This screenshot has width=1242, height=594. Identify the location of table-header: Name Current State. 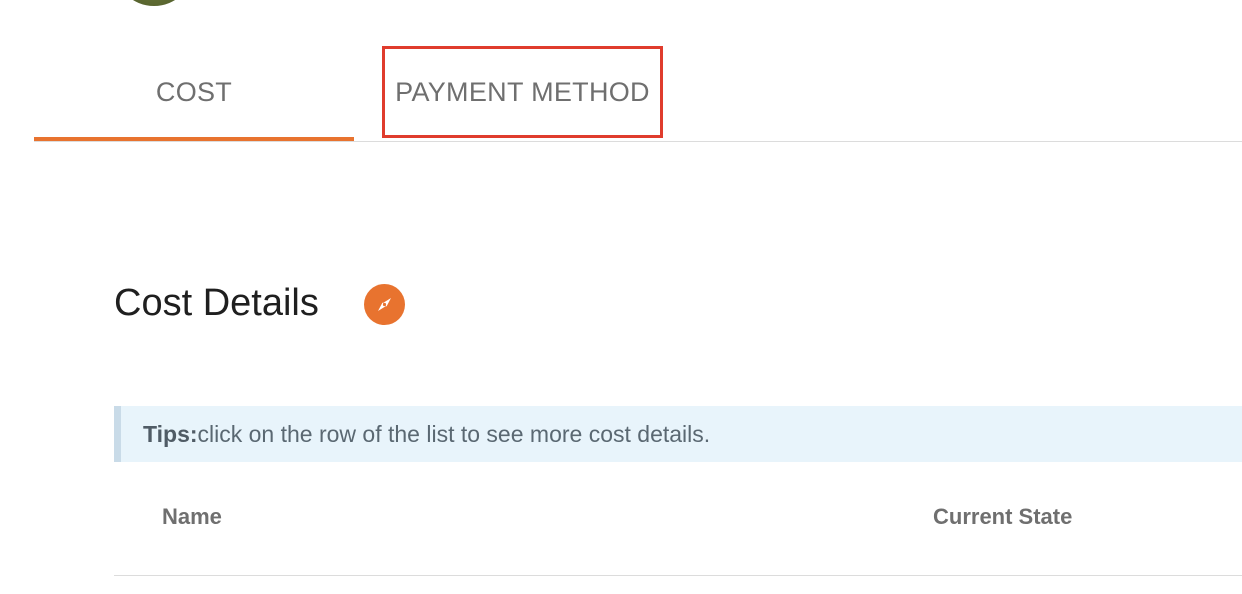
(678, 533).